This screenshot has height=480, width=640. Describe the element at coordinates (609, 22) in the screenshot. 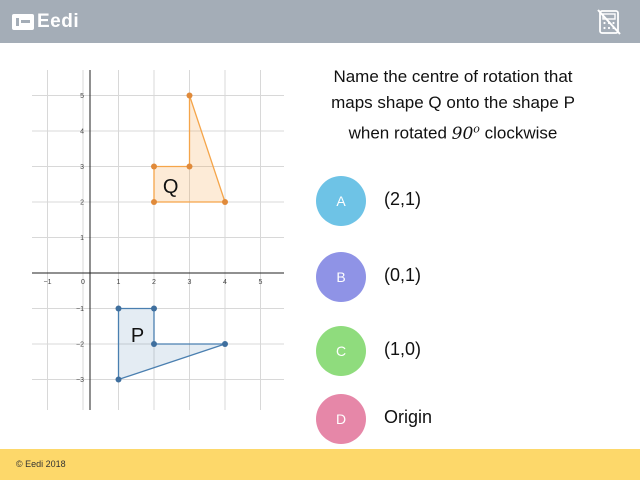

I see `calculator-disabled-icon` at that location.